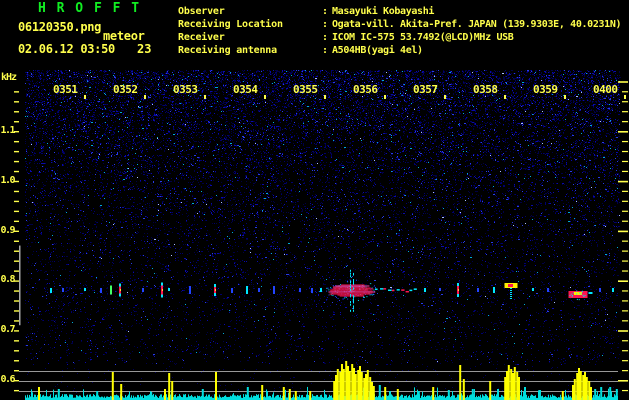 The height and width of the screenshot is (400, 629). Describe the element at coordinates (144, 49) in the screenshot. I see `meteor-count: 23` at that location.